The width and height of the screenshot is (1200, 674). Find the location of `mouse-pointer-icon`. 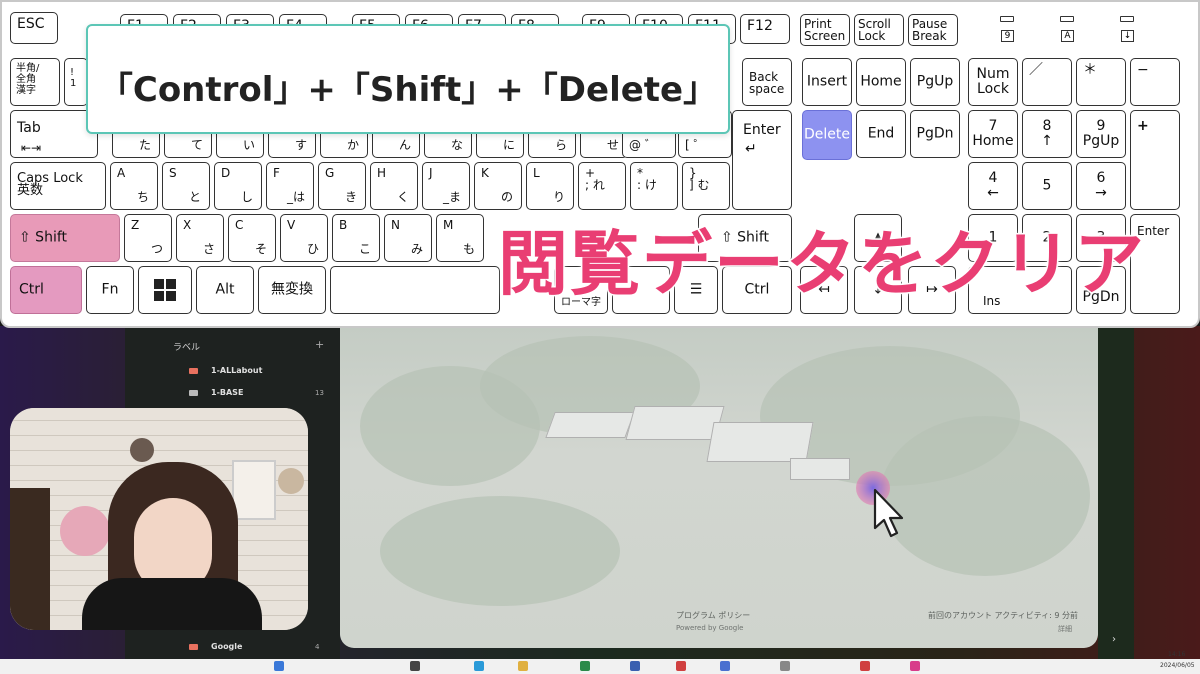

mouse-pointer-icon is located at coordinates (880, 504).